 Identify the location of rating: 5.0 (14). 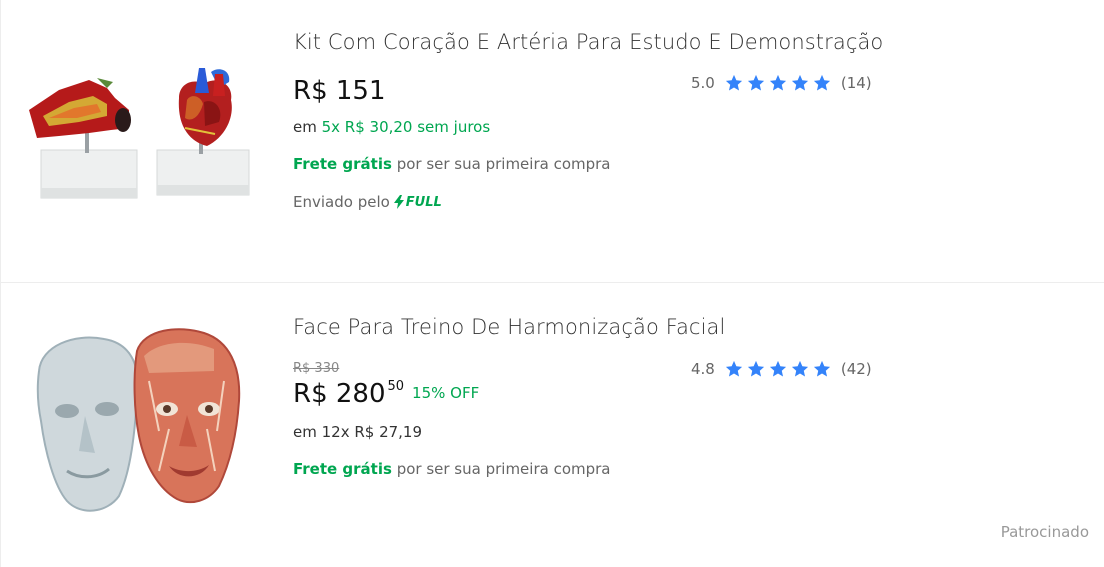
(781, 83).